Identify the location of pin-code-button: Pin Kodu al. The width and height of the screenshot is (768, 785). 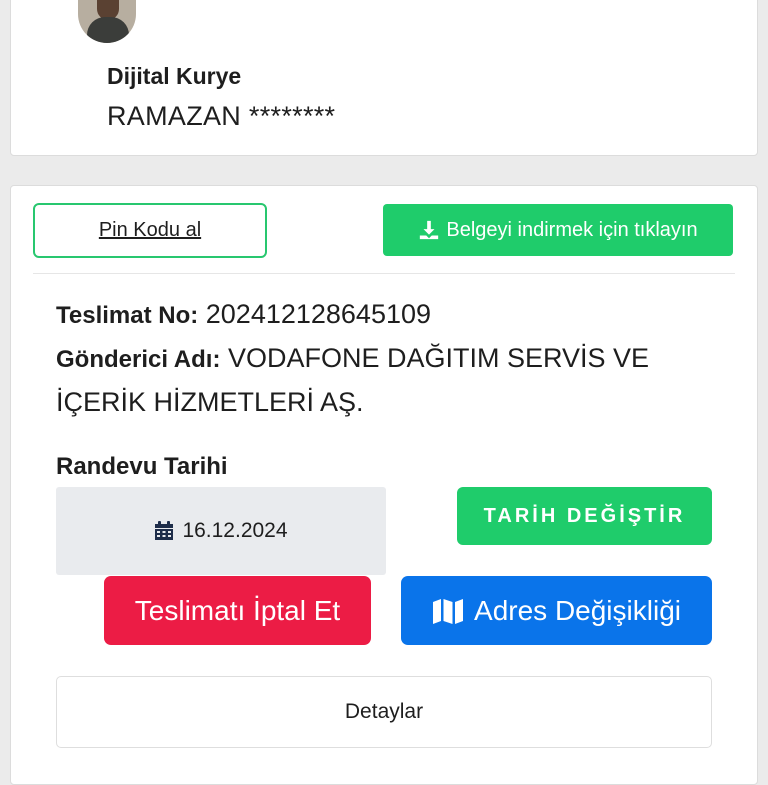
(150, 230).